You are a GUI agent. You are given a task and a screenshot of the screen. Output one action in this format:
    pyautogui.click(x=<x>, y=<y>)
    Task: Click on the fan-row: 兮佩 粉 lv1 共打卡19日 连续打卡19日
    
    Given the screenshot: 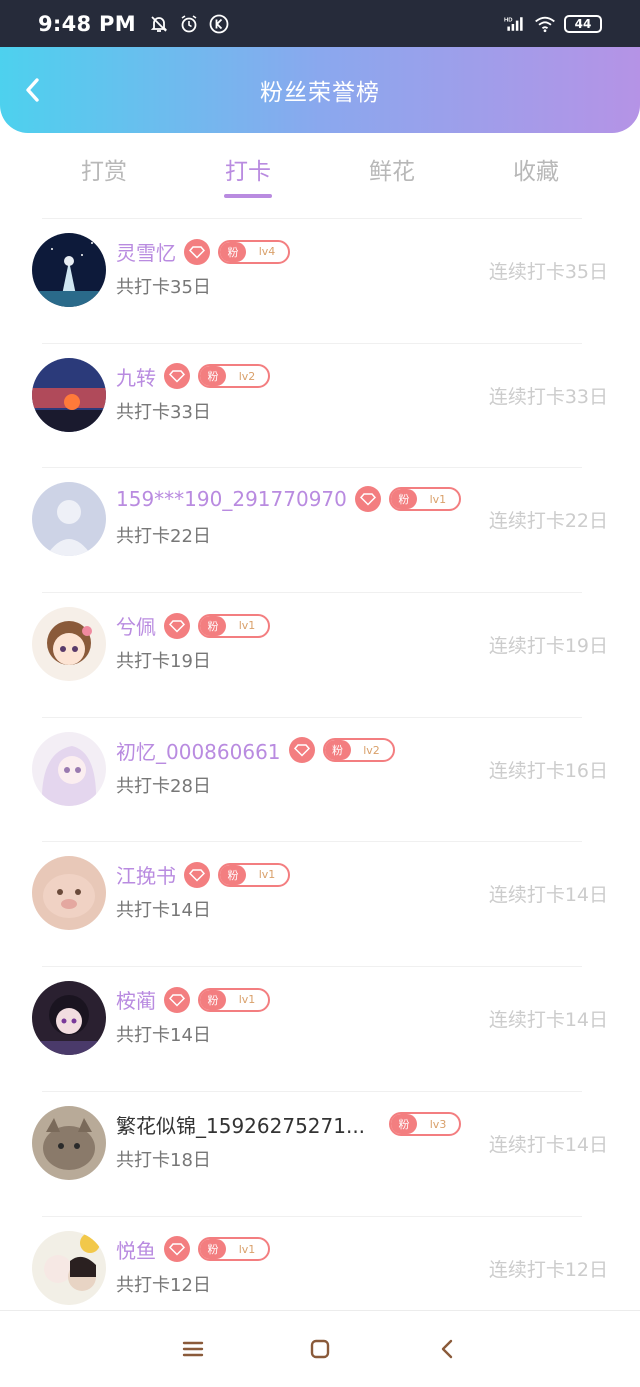 What is the action you would take?
    pyautogui.click(x=320, y=654)
    